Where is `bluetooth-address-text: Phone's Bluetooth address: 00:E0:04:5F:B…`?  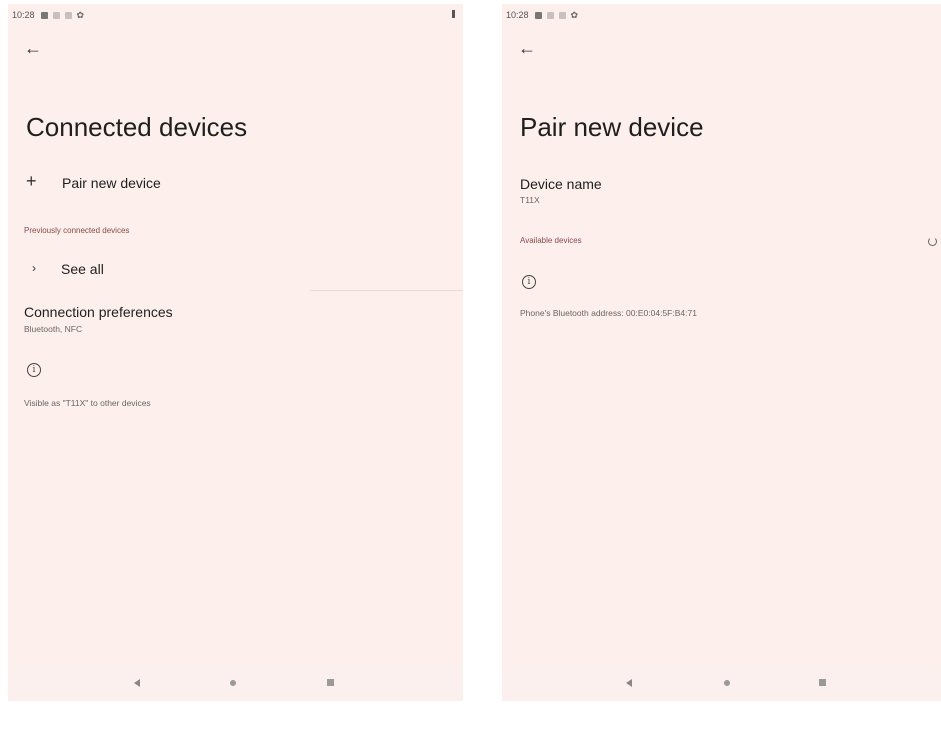
bluetooth-address-text: Phone's Bluetooth address: 00:E0:04:5F:B… is located at coordinates (608, 313).